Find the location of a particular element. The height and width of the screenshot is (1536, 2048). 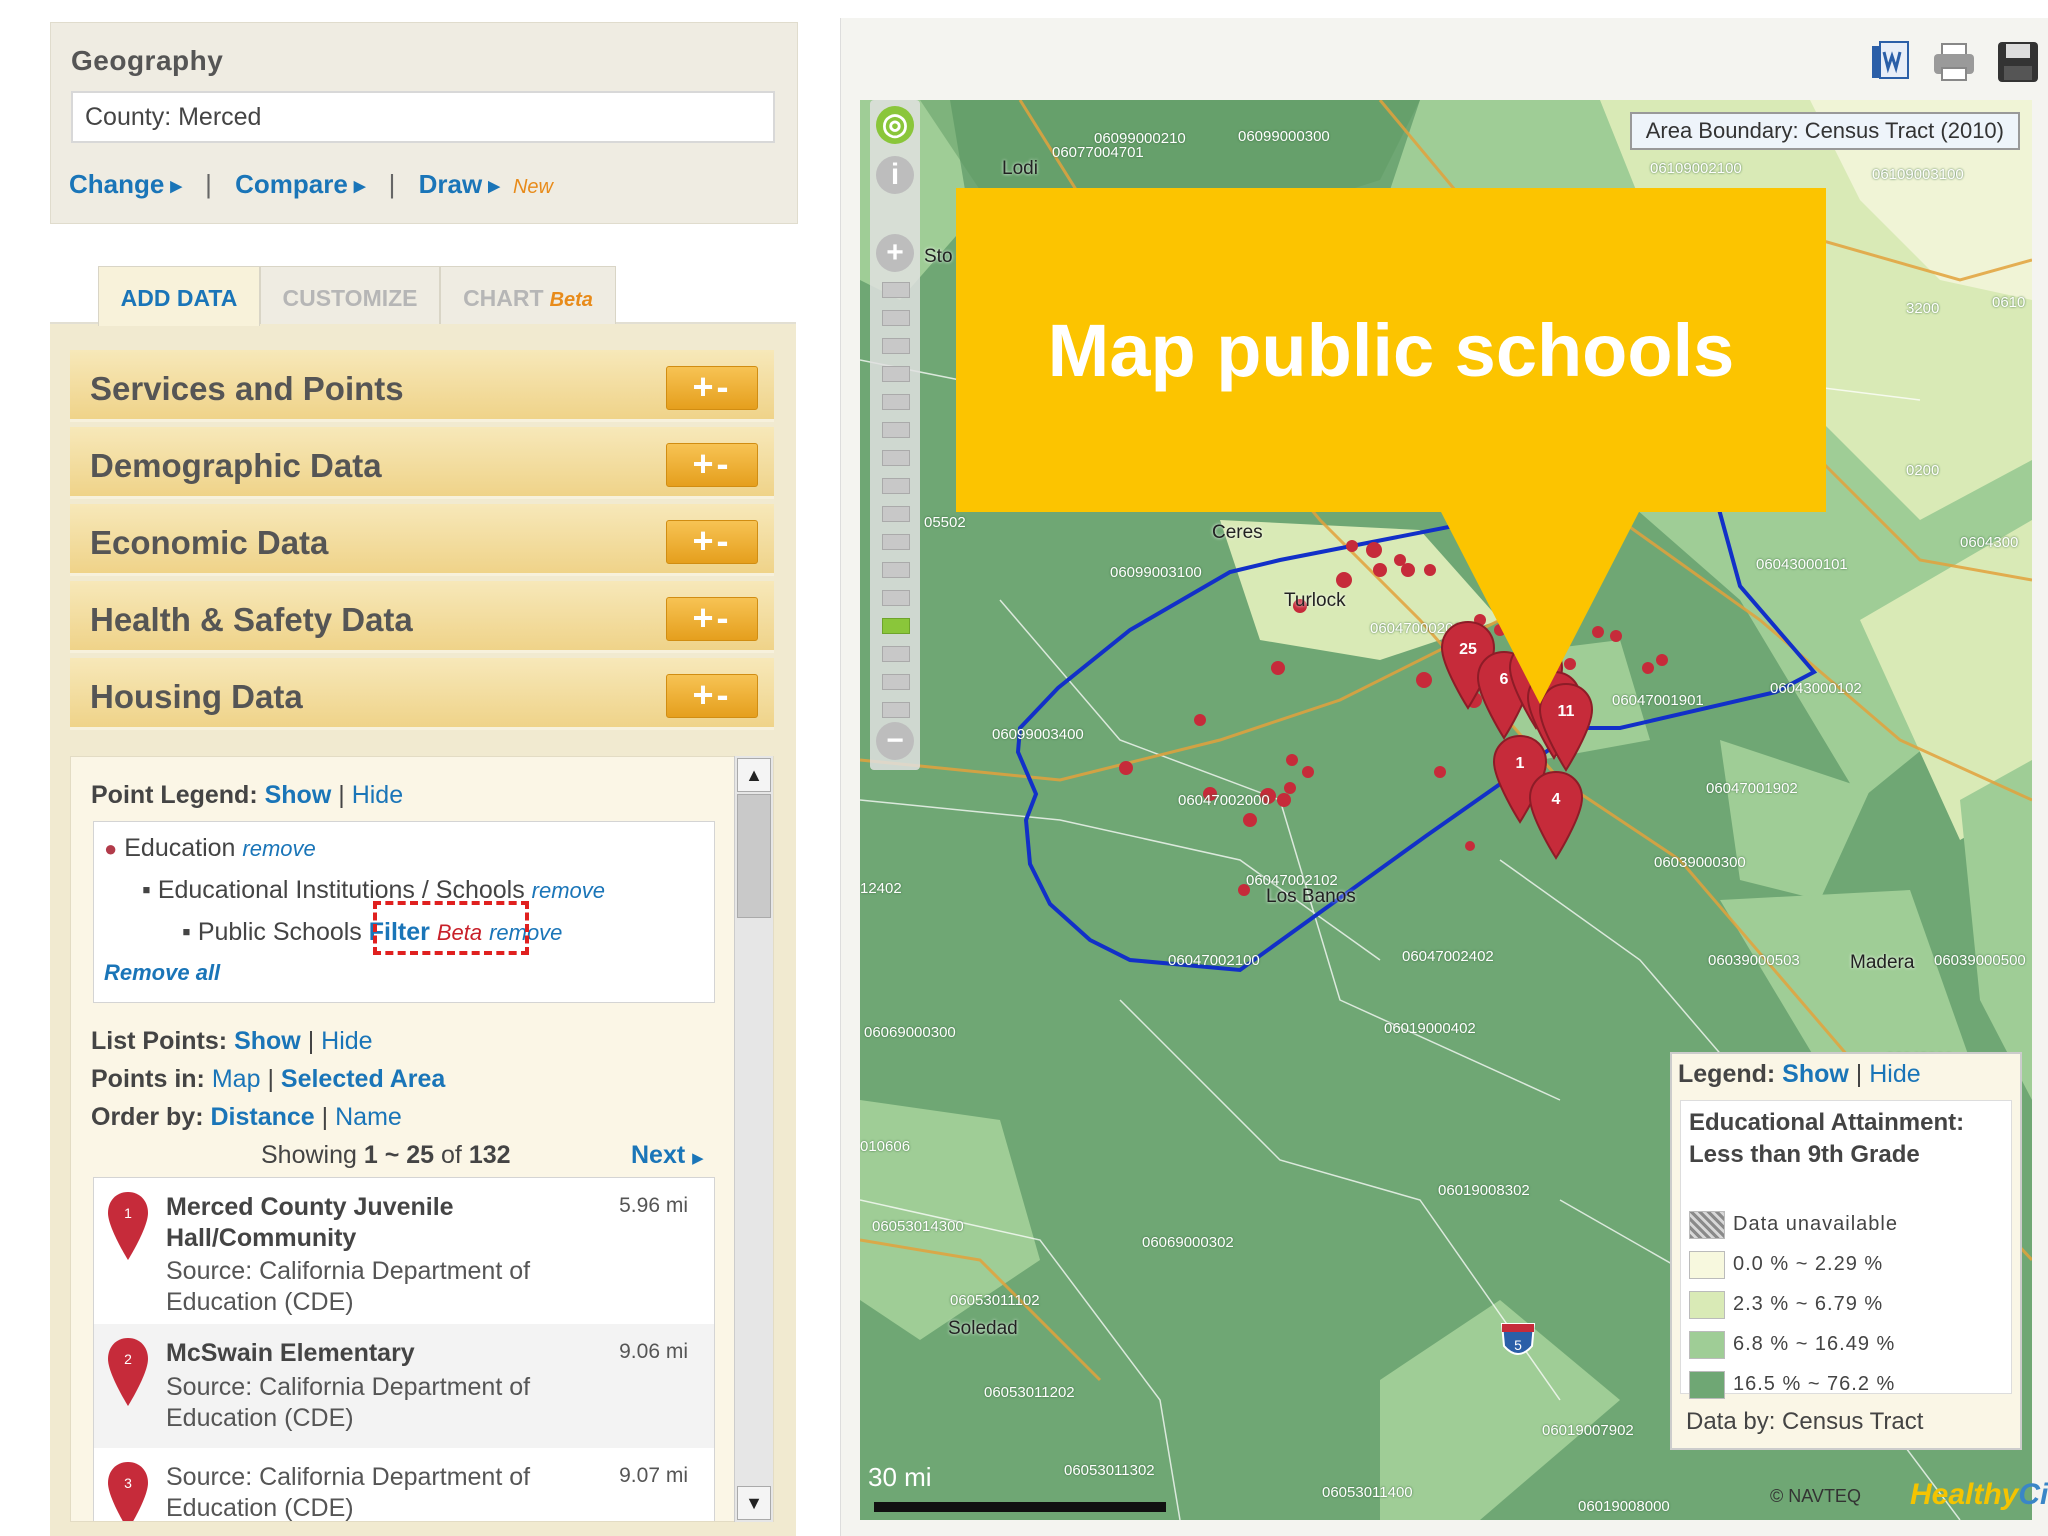

zoom-step-current is located at coordinates (896, 626).